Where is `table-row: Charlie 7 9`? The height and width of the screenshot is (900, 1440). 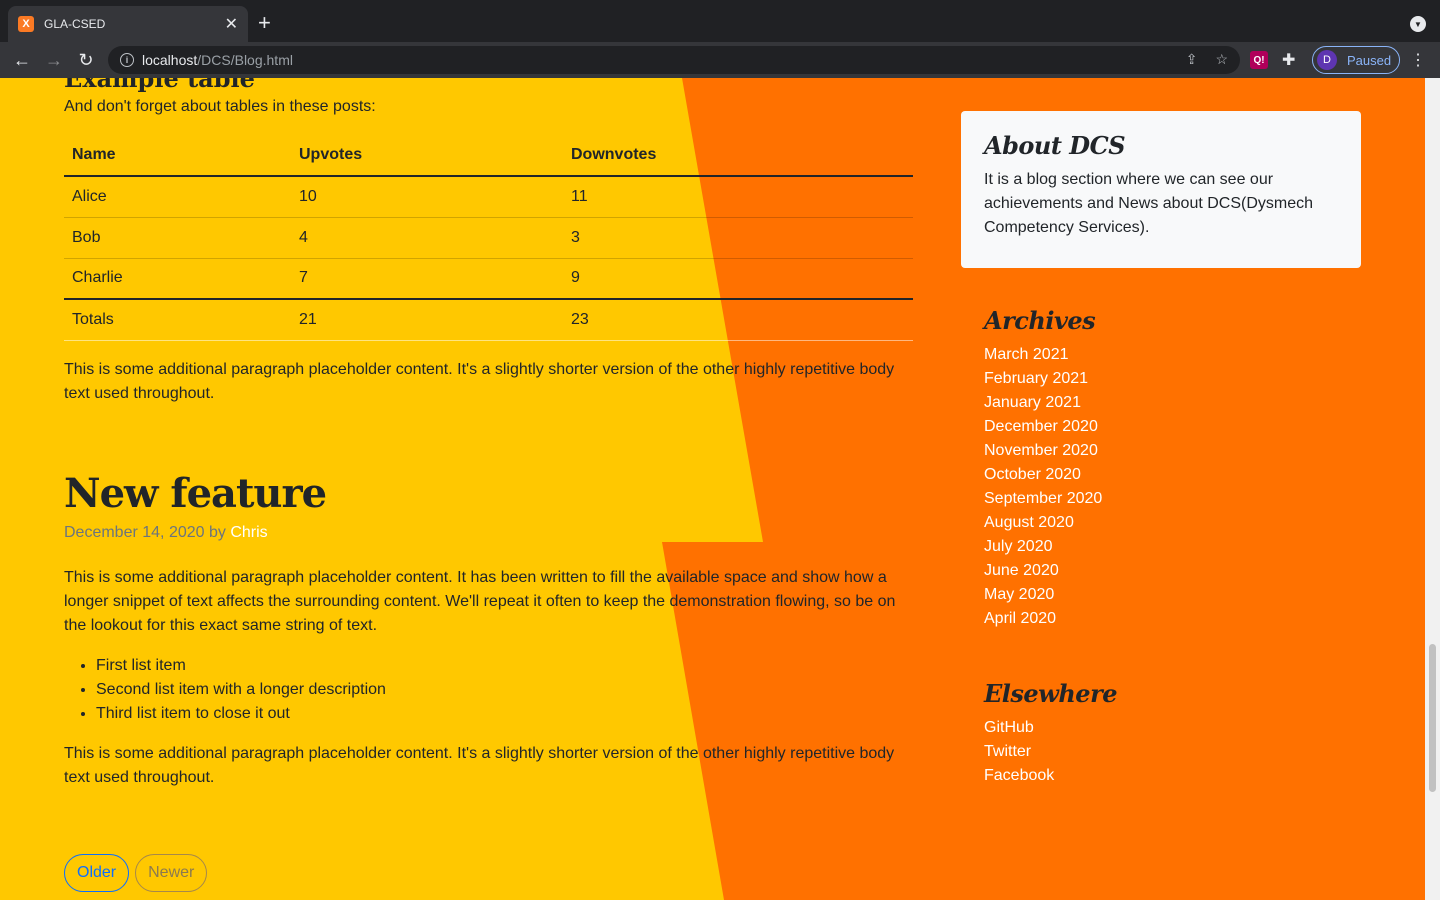 table-row: Charlie 7 9 is located at coordinates (488, 279).